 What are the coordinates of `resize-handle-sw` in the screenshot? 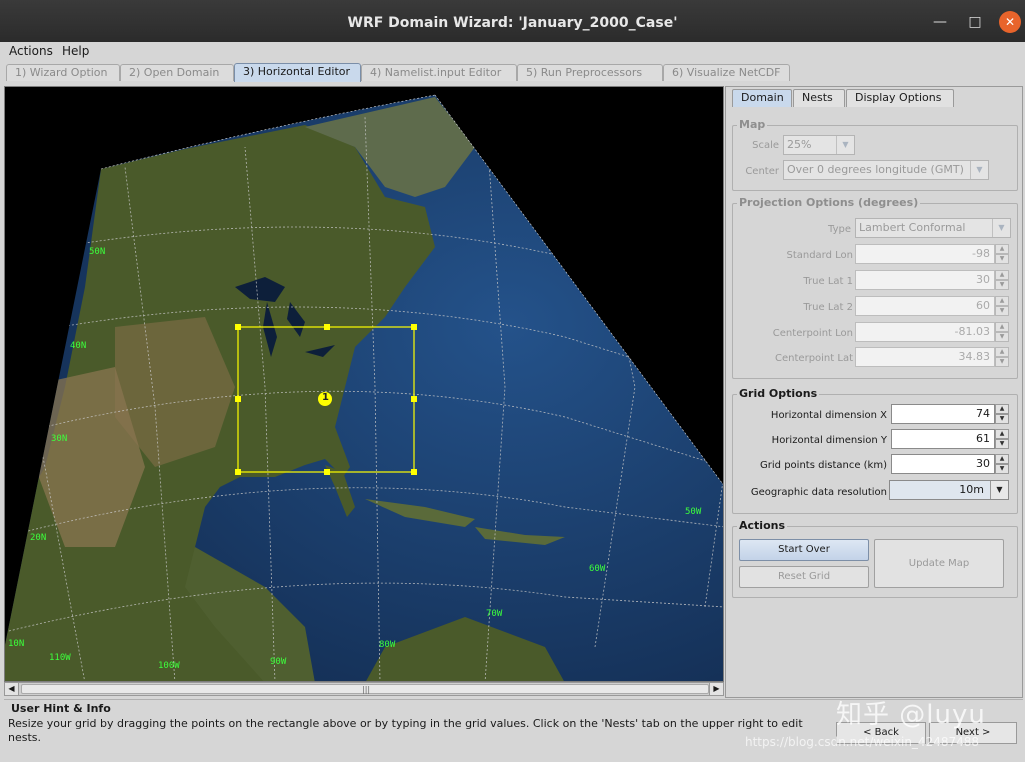 It's located at (238, 472).